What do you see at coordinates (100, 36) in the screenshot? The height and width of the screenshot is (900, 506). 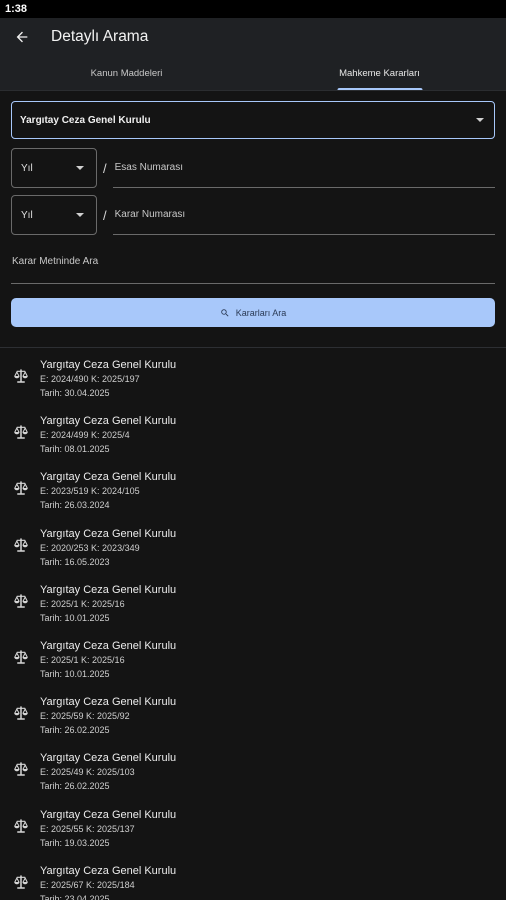 I see `page-title: Detaylı Arama` at bounding box center [100, 36].